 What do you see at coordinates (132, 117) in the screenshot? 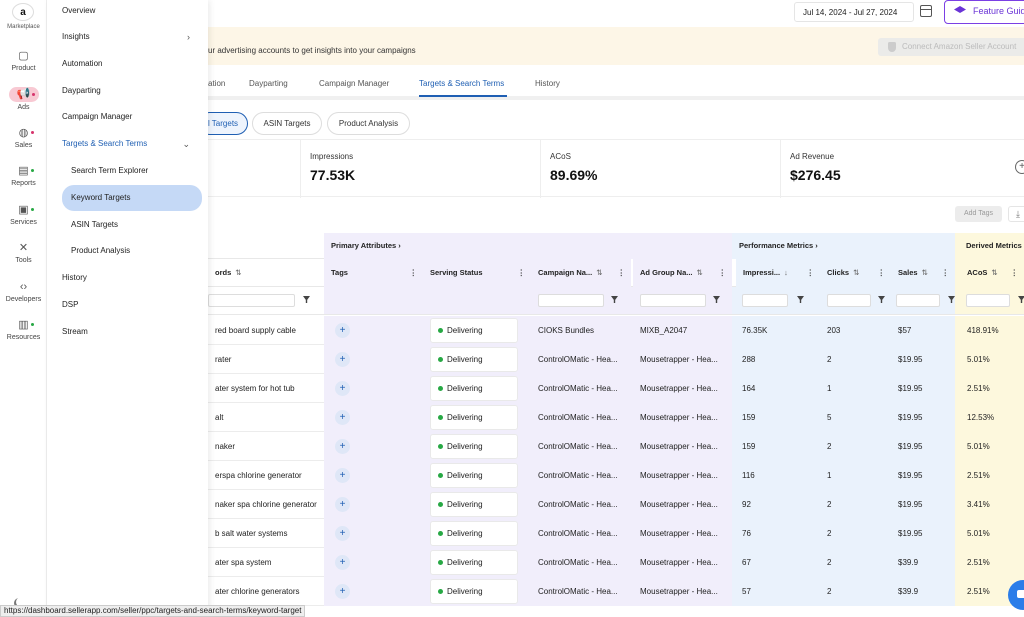
I see `menu-campaign-manager: Campaign Manager` at bounding box center [132, 117].